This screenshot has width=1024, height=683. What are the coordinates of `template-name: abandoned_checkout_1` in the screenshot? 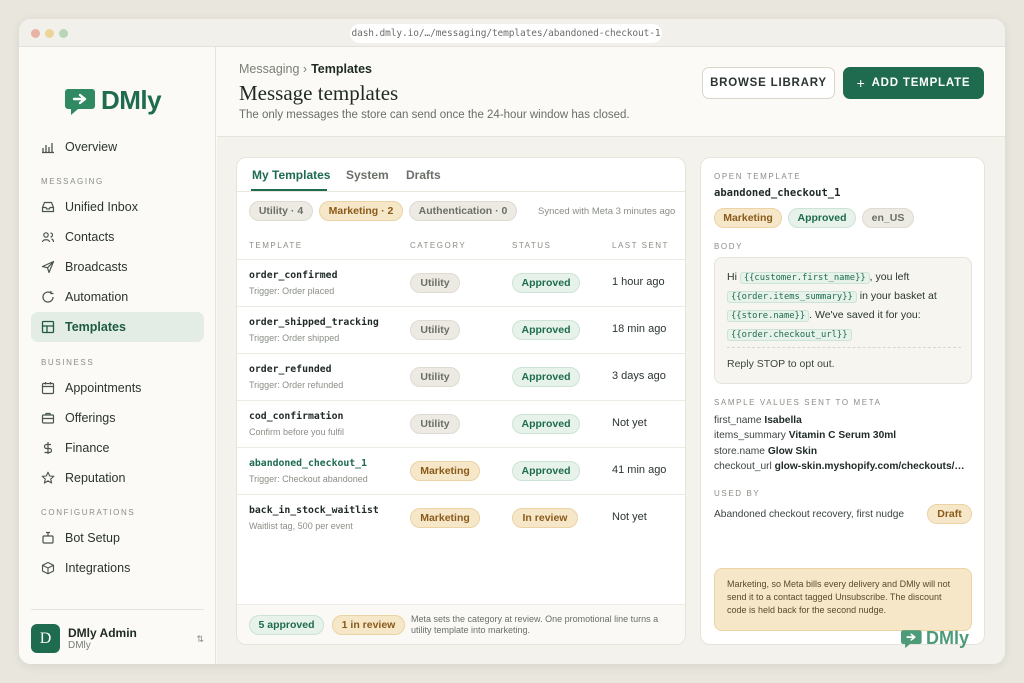 It's located at (308, 463).